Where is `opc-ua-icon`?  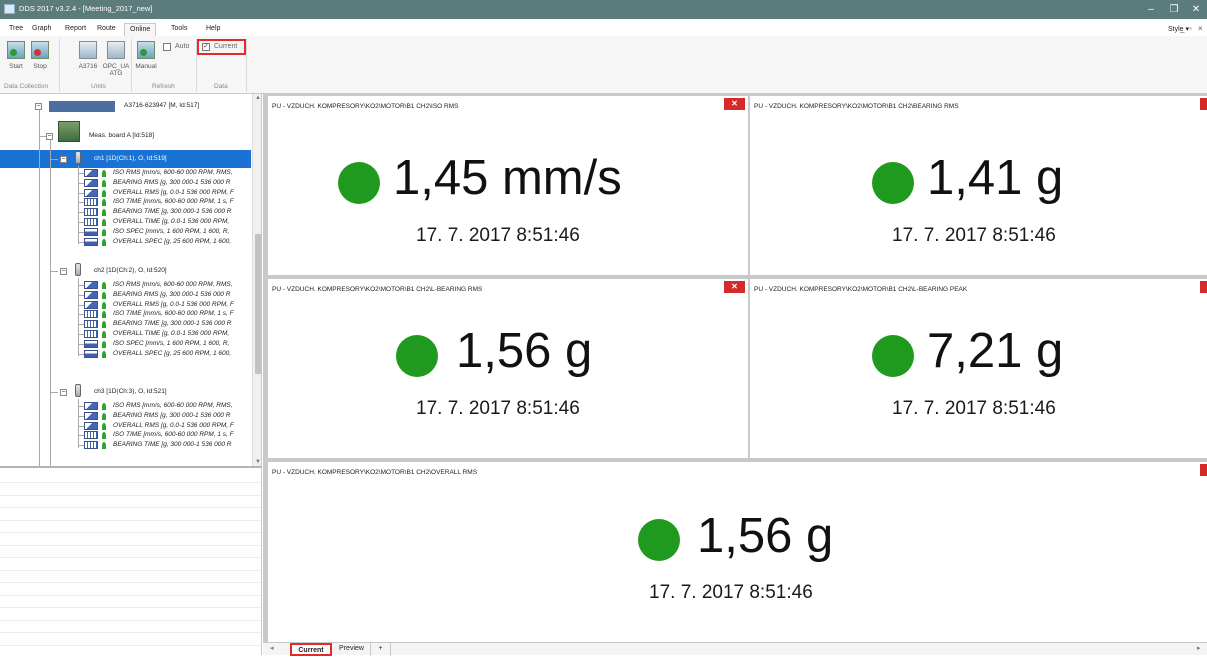
opc-ua-icon is located at coordinates (116, 50).